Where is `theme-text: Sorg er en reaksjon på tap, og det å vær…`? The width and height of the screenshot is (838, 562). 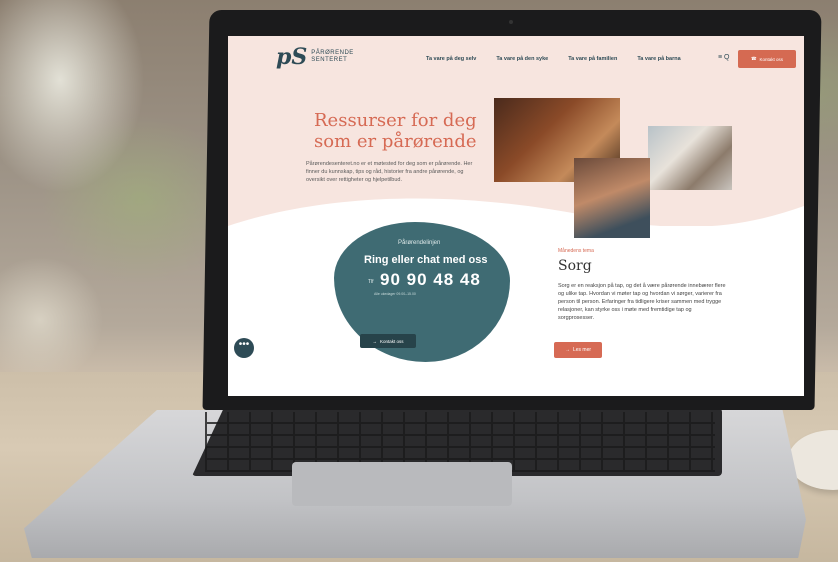 theme-text: Sorg er en reaksjon på tap, og det å vær… is located at coordinates (642, 302).